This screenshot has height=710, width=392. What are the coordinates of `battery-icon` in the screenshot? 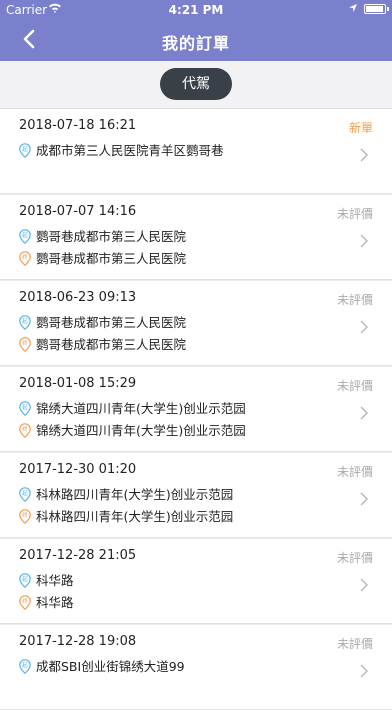 It's located at (376, 9).